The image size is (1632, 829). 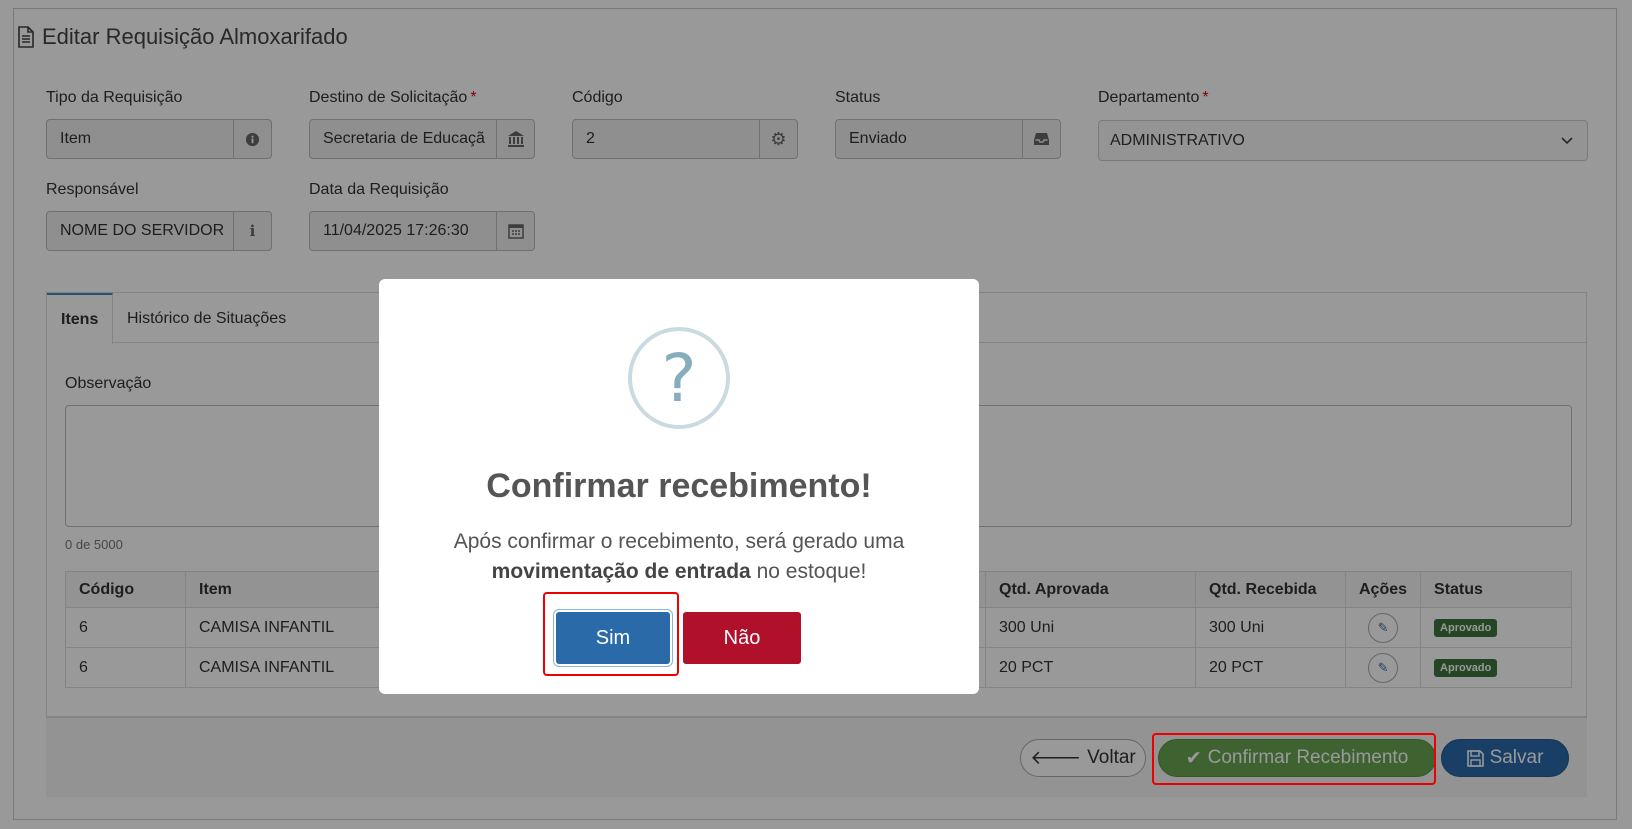 What do you see at coordinates (742, 638) in the screenshot?
I see `nao-button: Não` at bounding box center [742, 638].